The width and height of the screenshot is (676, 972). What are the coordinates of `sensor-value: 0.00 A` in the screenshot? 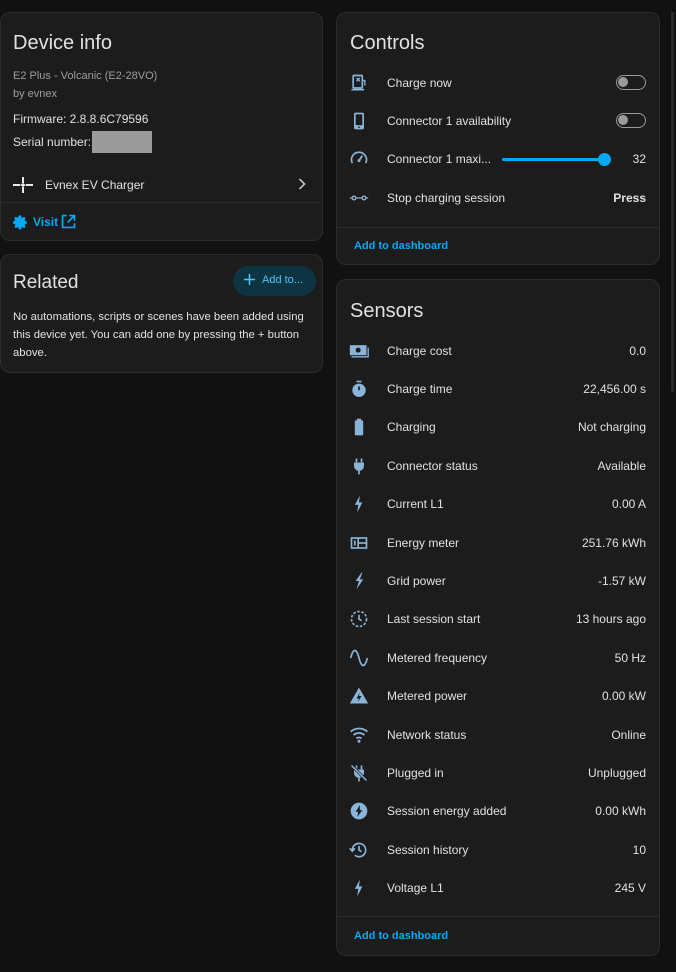 It's located at (628, 504).